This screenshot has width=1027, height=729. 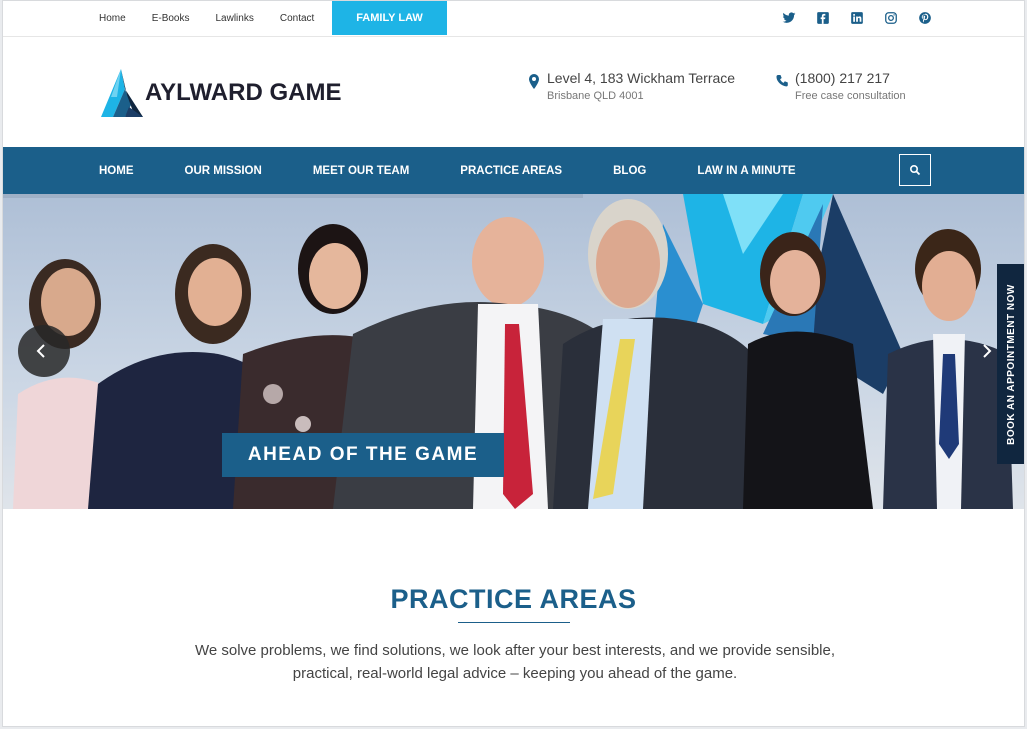 I want to click on chevron-right-icon, so click(x=987, y=351).